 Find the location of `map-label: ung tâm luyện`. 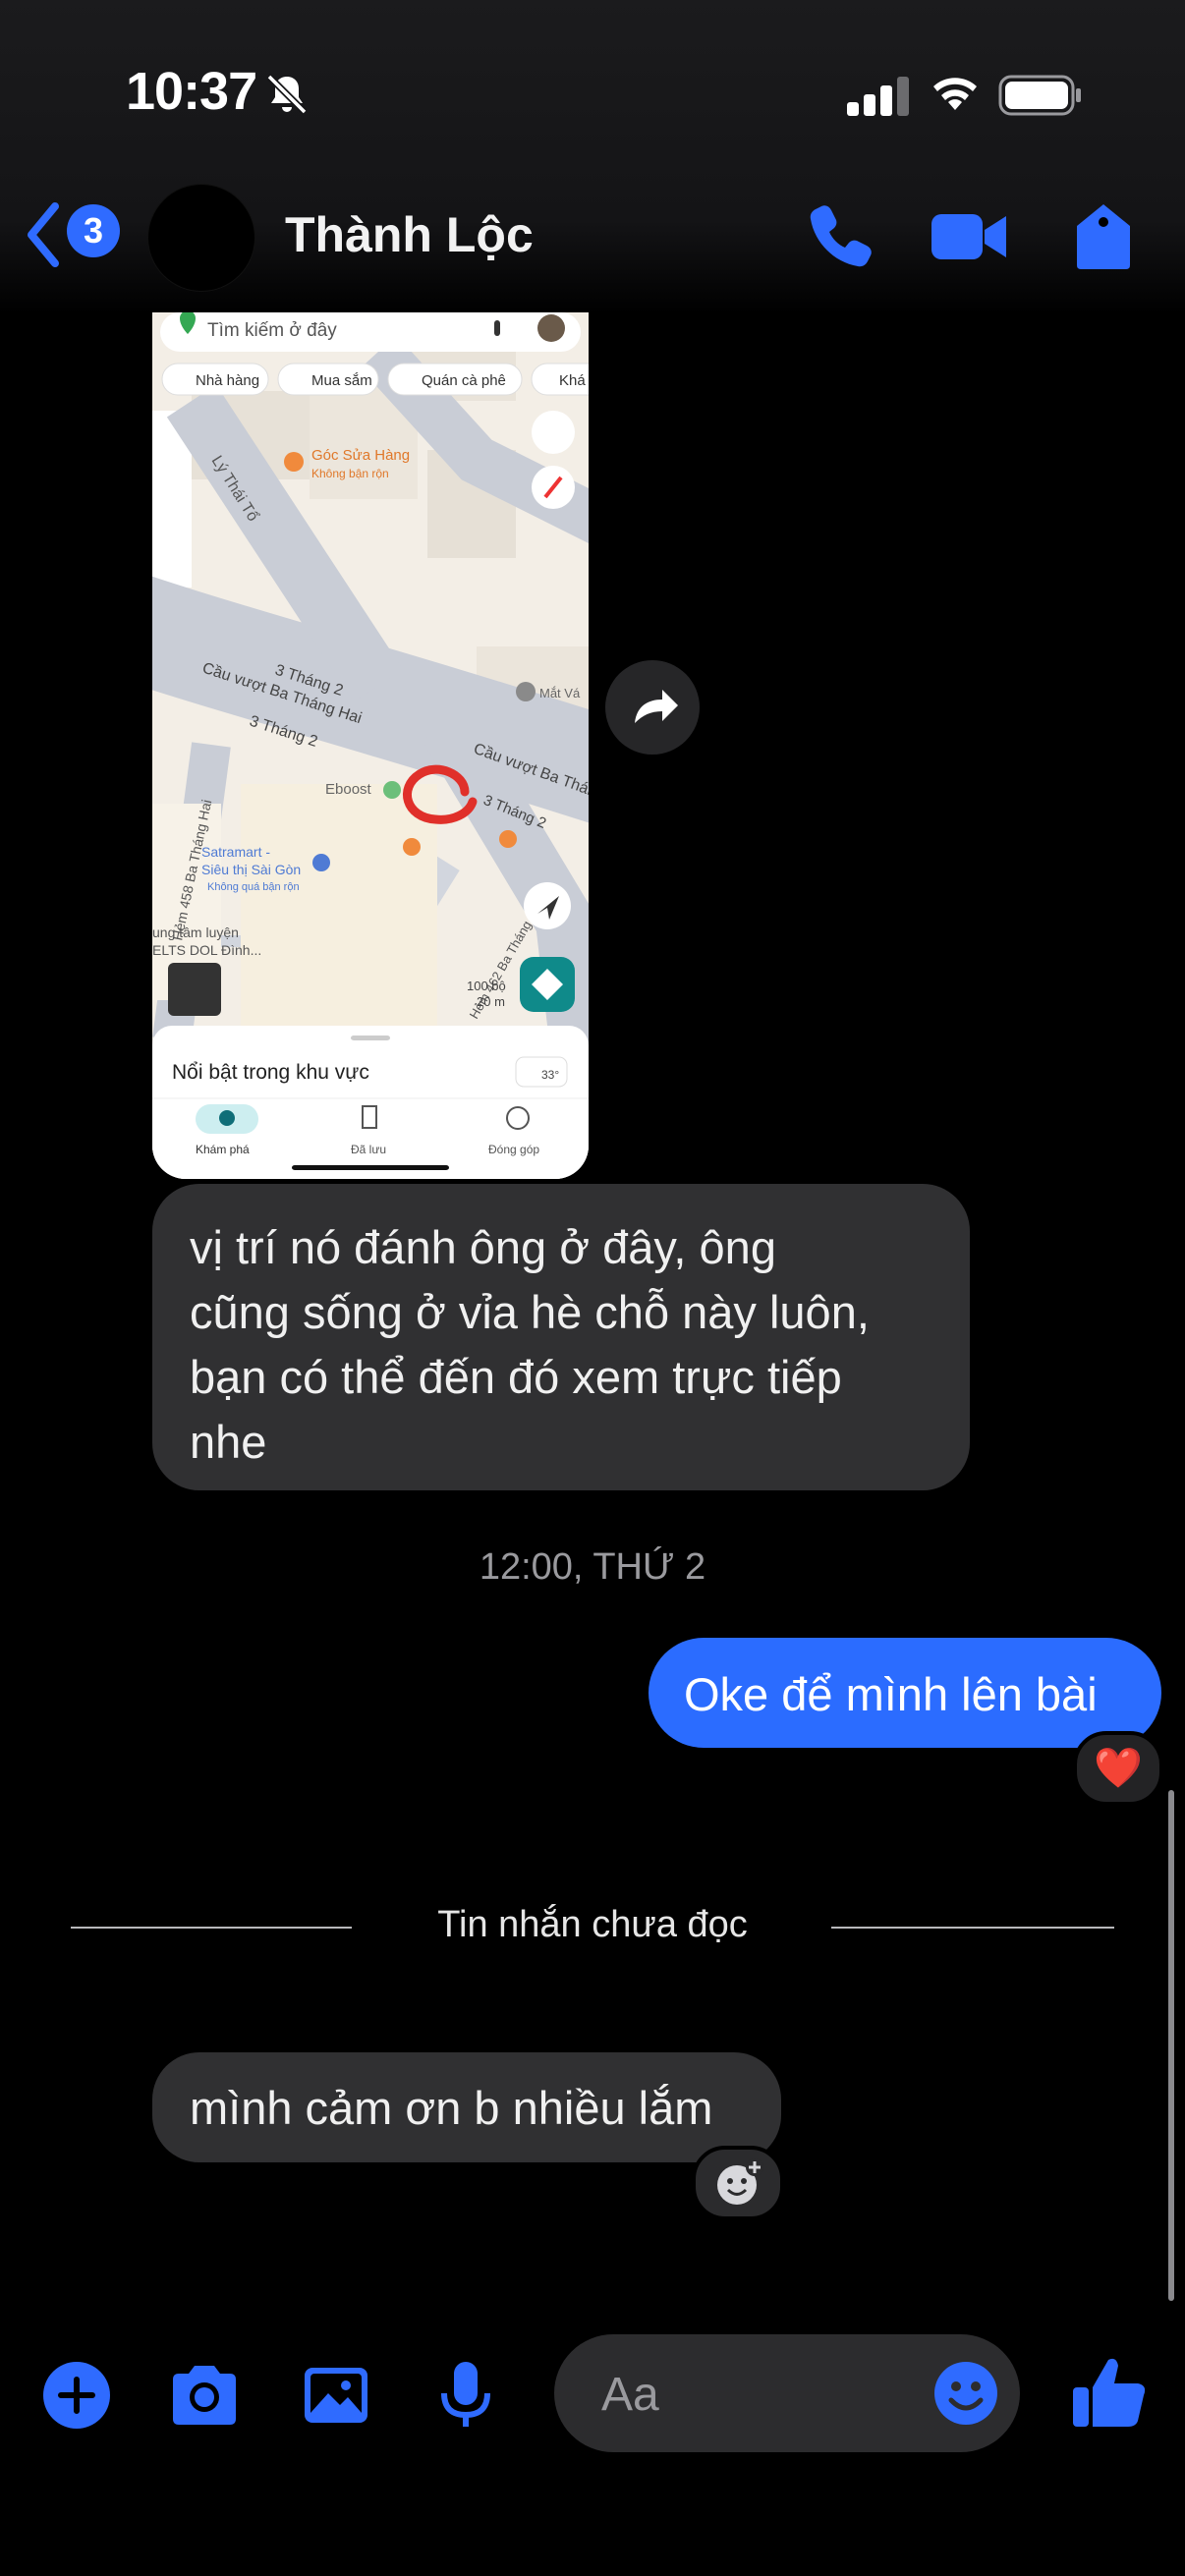

map-label: ung tâm luyện is located at coordinates (196, 932).